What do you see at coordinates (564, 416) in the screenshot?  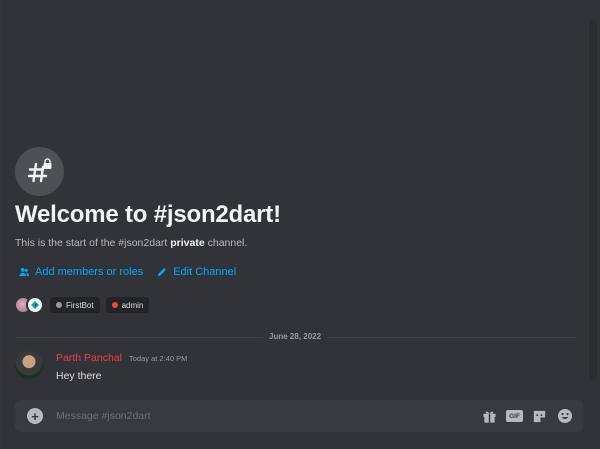 I see `emoji-icon` at bounding box center [564, 416].